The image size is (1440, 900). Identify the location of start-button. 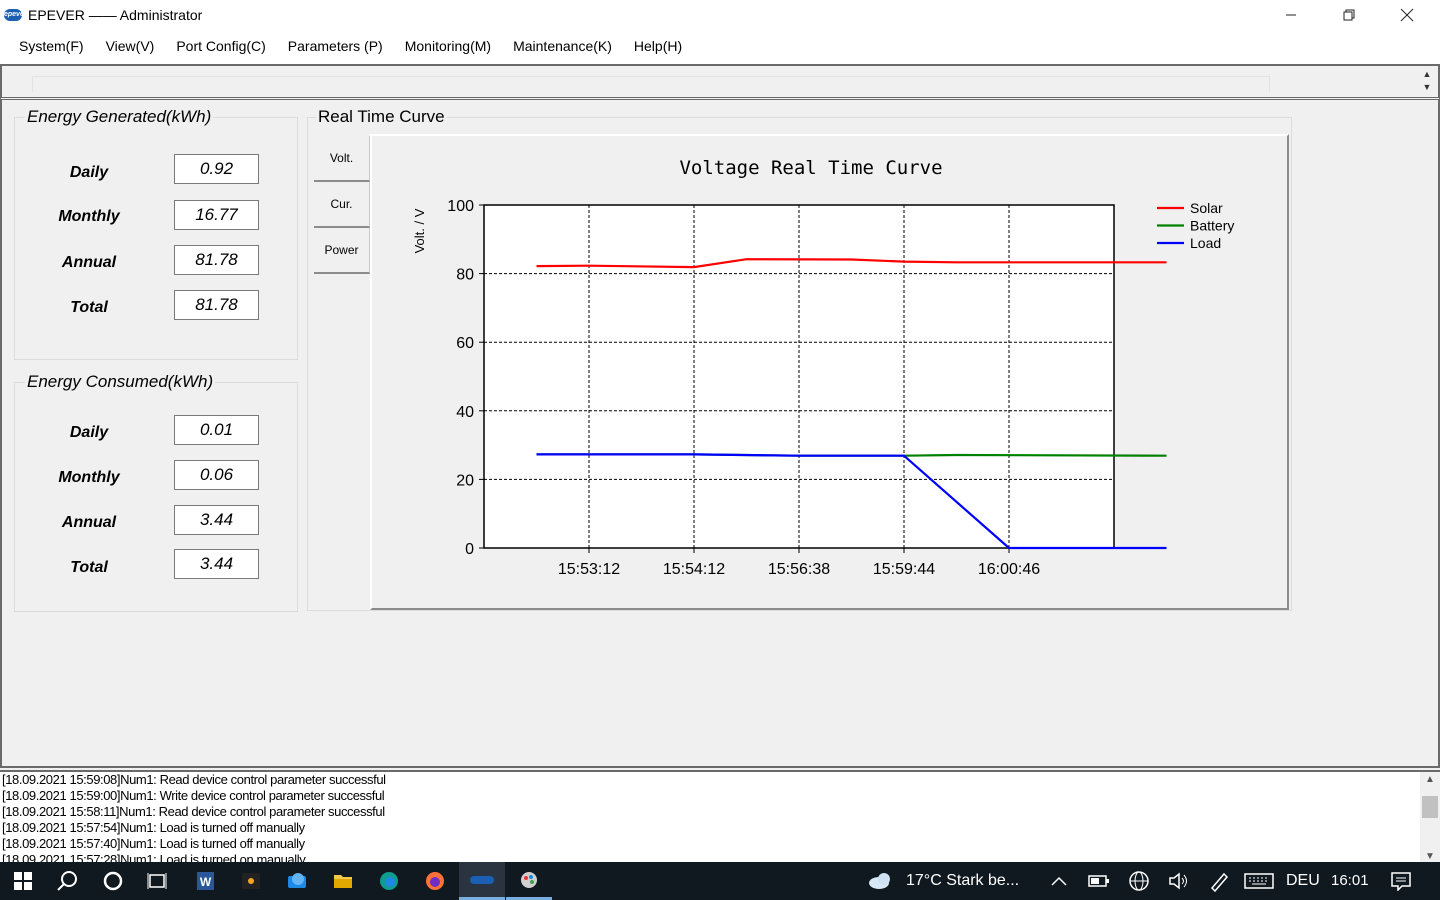
(23, 881).